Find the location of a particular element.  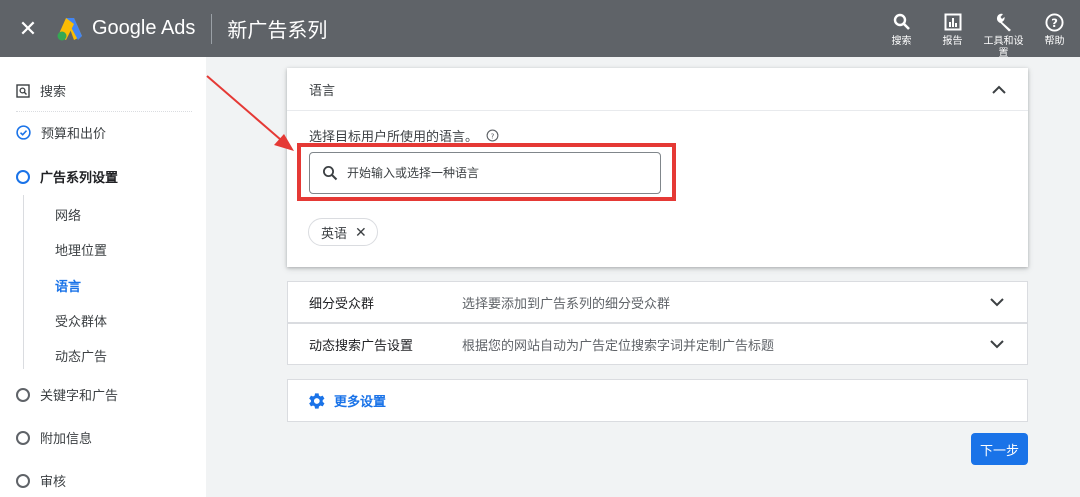

dynamic-search-row: 动态搜索广告设置 根据您的网站自动为广告定位搜索字词并定制广告标题 is located at coordinates (657, 344).